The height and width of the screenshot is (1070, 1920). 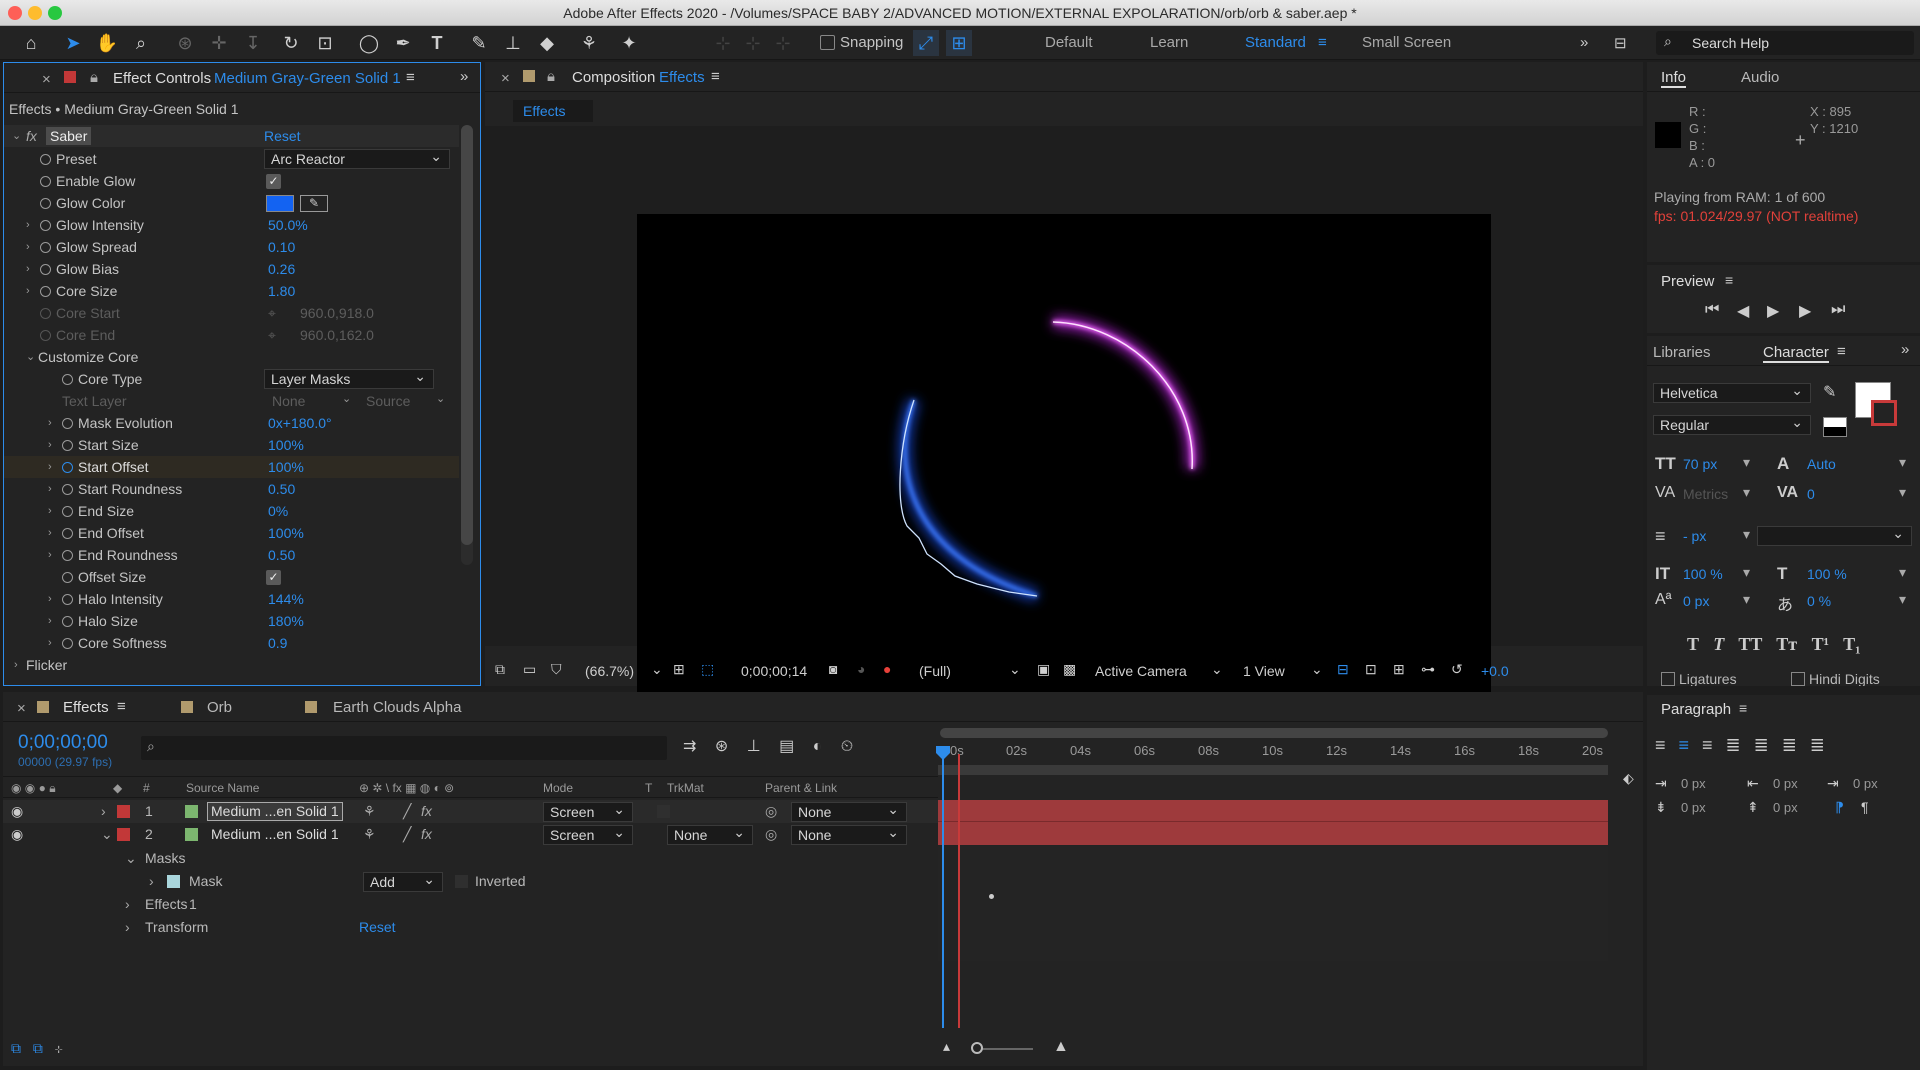 I want to click on exposure-value: +0.0, so click(x=1495, y=671).